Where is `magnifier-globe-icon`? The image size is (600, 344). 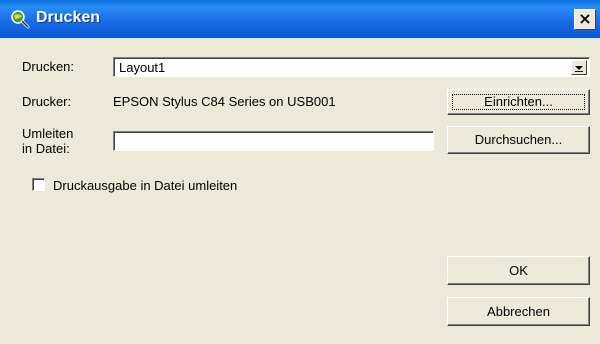
magnifier-globe-icon is located at coordinates (20, 19).